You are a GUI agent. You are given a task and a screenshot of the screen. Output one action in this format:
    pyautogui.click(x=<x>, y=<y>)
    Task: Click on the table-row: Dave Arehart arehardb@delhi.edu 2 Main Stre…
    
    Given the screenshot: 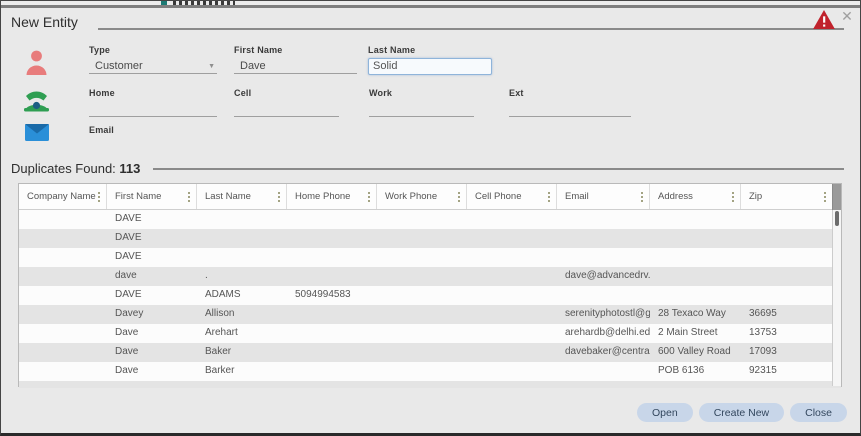 What is the action you would take?
    pyautogui.click(x=430, y=333)
    